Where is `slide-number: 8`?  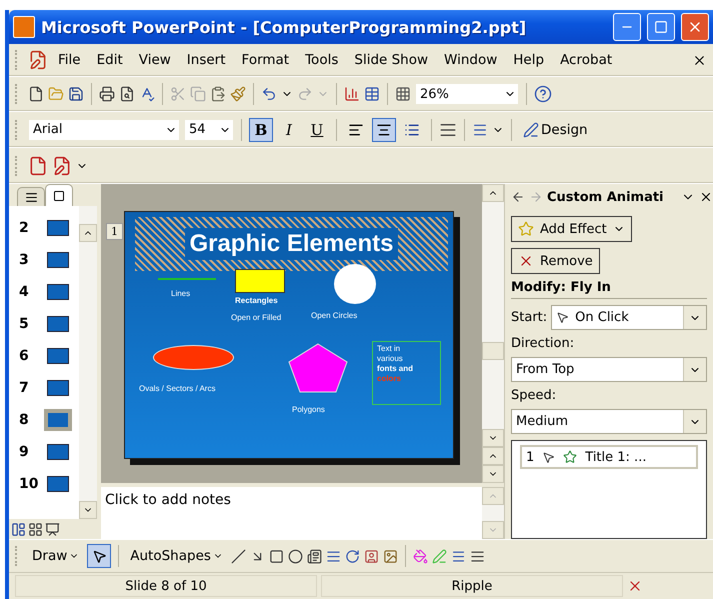
slide-number: 8 is located at coordinates (24, 420).